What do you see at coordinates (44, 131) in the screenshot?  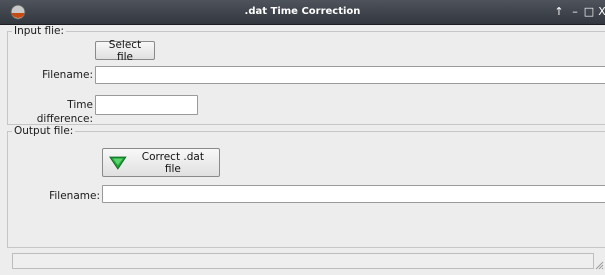 I see `output-group-legend: Output file:` at bounding box center [44, 131].